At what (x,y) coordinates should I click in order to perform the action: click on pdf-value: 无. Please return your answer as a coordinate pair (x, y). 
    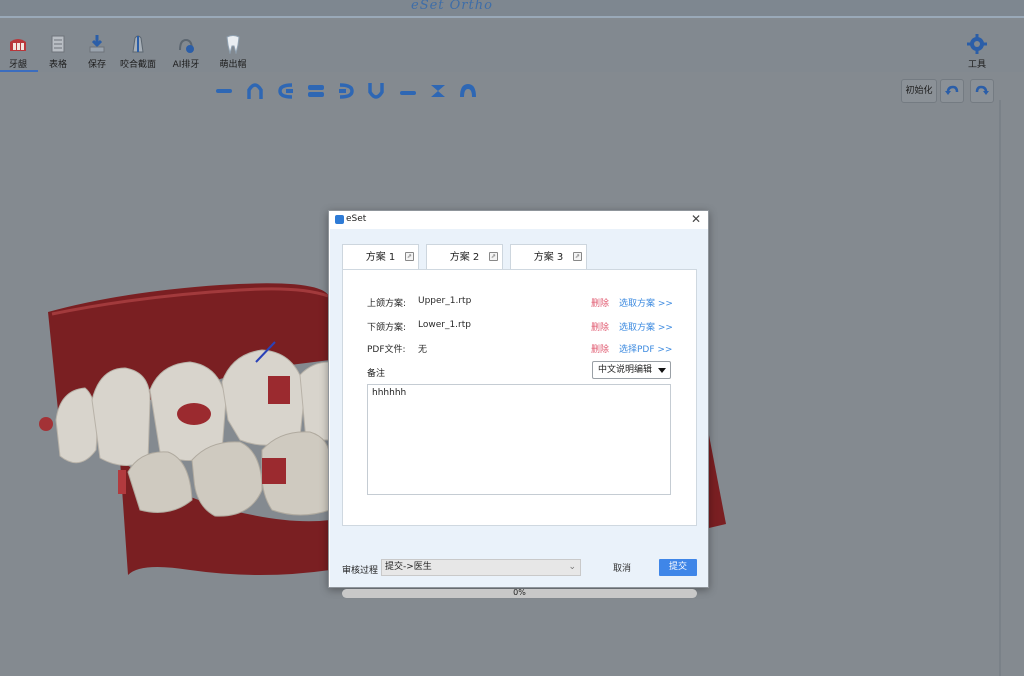
    Looking at the image, I should click on (423, 350).